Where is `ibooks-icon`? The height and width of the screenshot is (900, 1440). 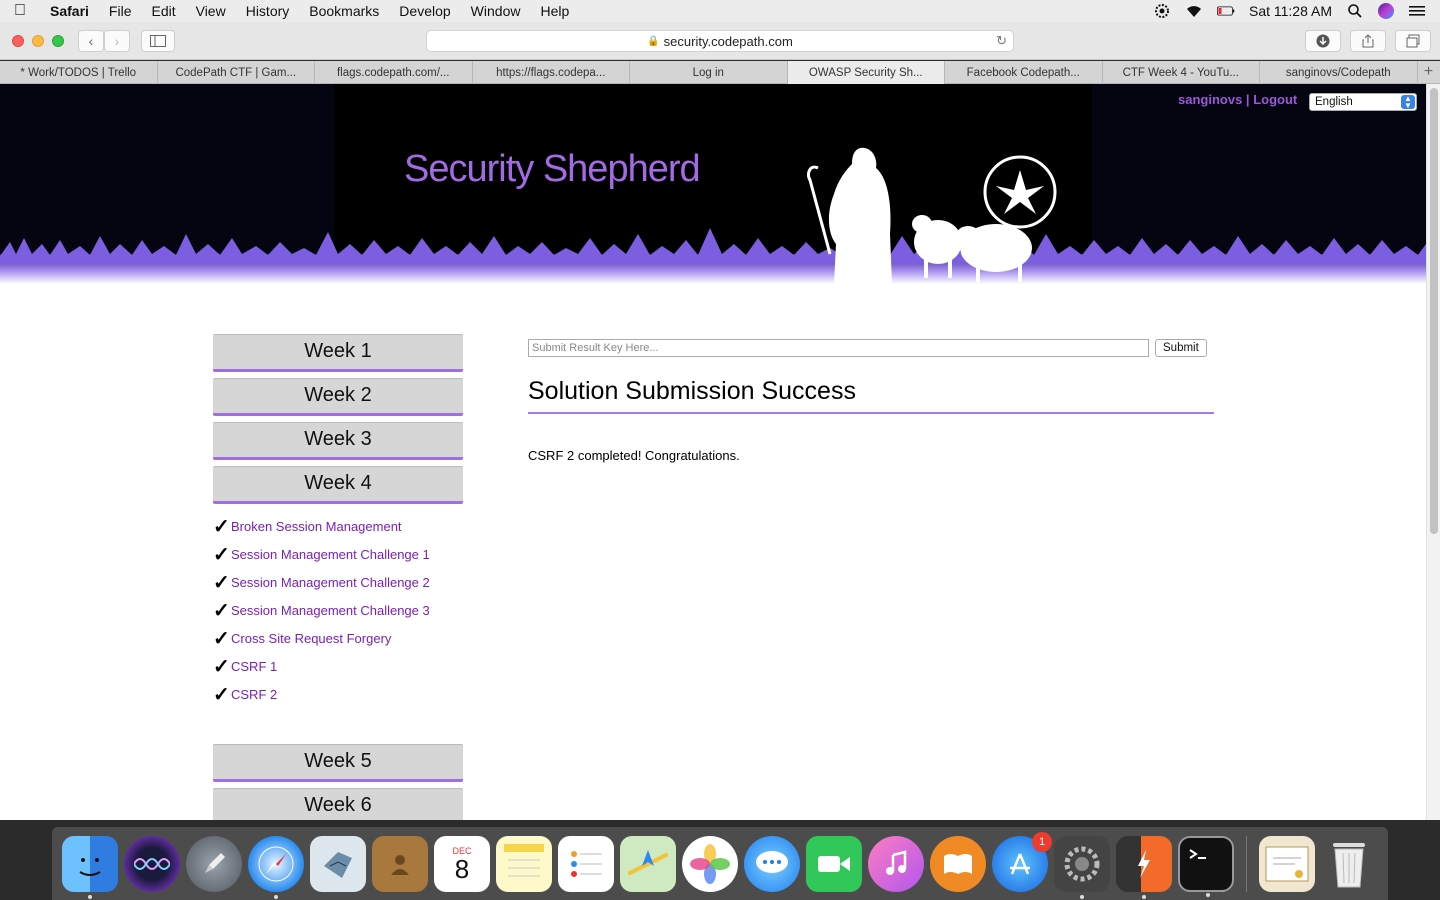 ibooks-icon is located at coordinates (958, 863).